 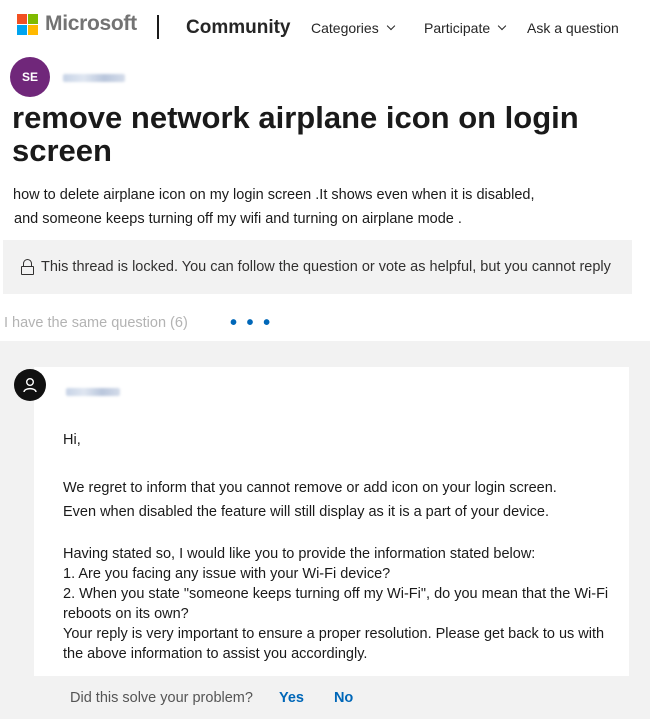 What do you see at coordinates (28, 267) in the screenshot?
I see `lock-icon` at bounding box center [28, 267].